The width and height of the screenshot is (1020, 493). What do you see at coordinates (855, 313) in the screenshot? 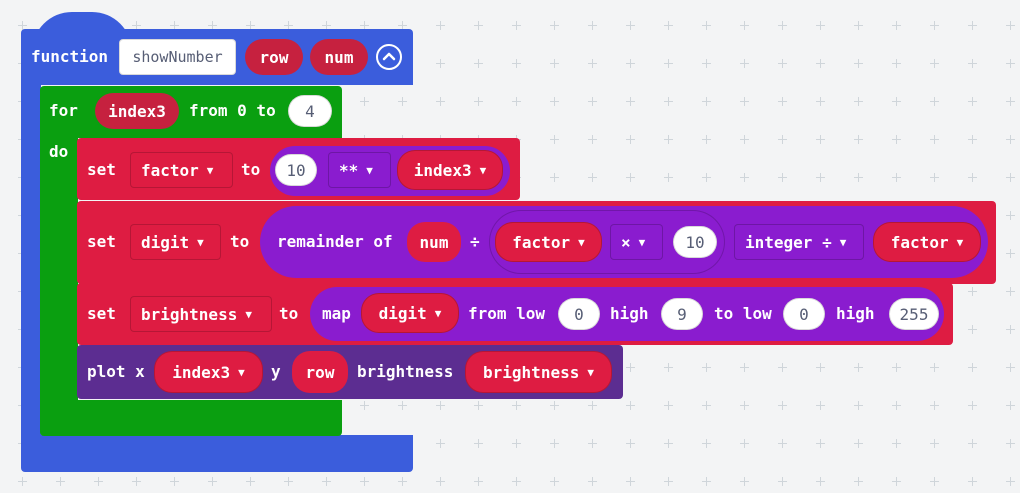
I see `high-label-2: high` at bounding box center [855, 313].